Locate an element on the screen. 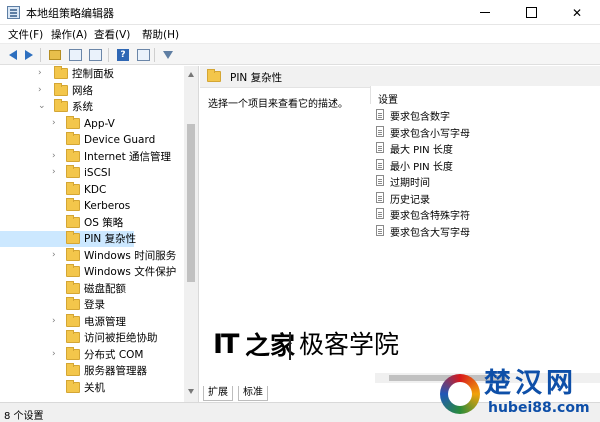  tree-item-windows-file-protection: Windows 文件保护 is located at coordinates (92, 272).